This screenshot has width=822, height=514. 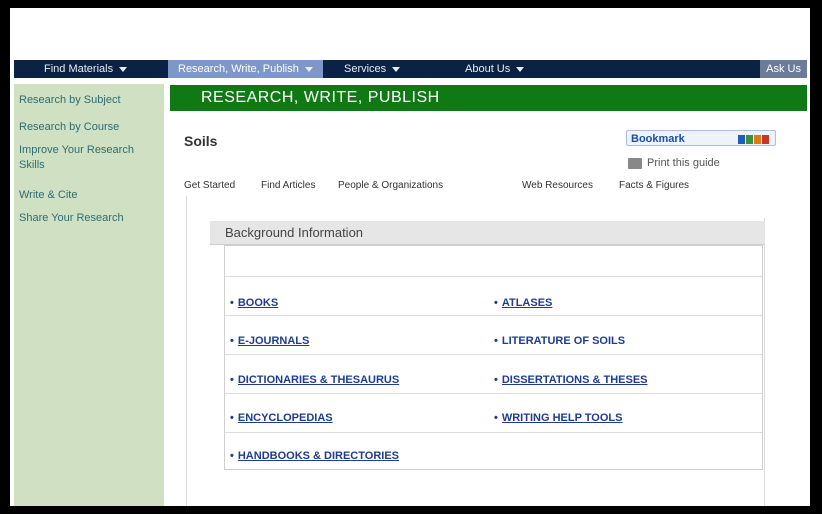 I want to click on printer-icon, so click(x=635, y=163).